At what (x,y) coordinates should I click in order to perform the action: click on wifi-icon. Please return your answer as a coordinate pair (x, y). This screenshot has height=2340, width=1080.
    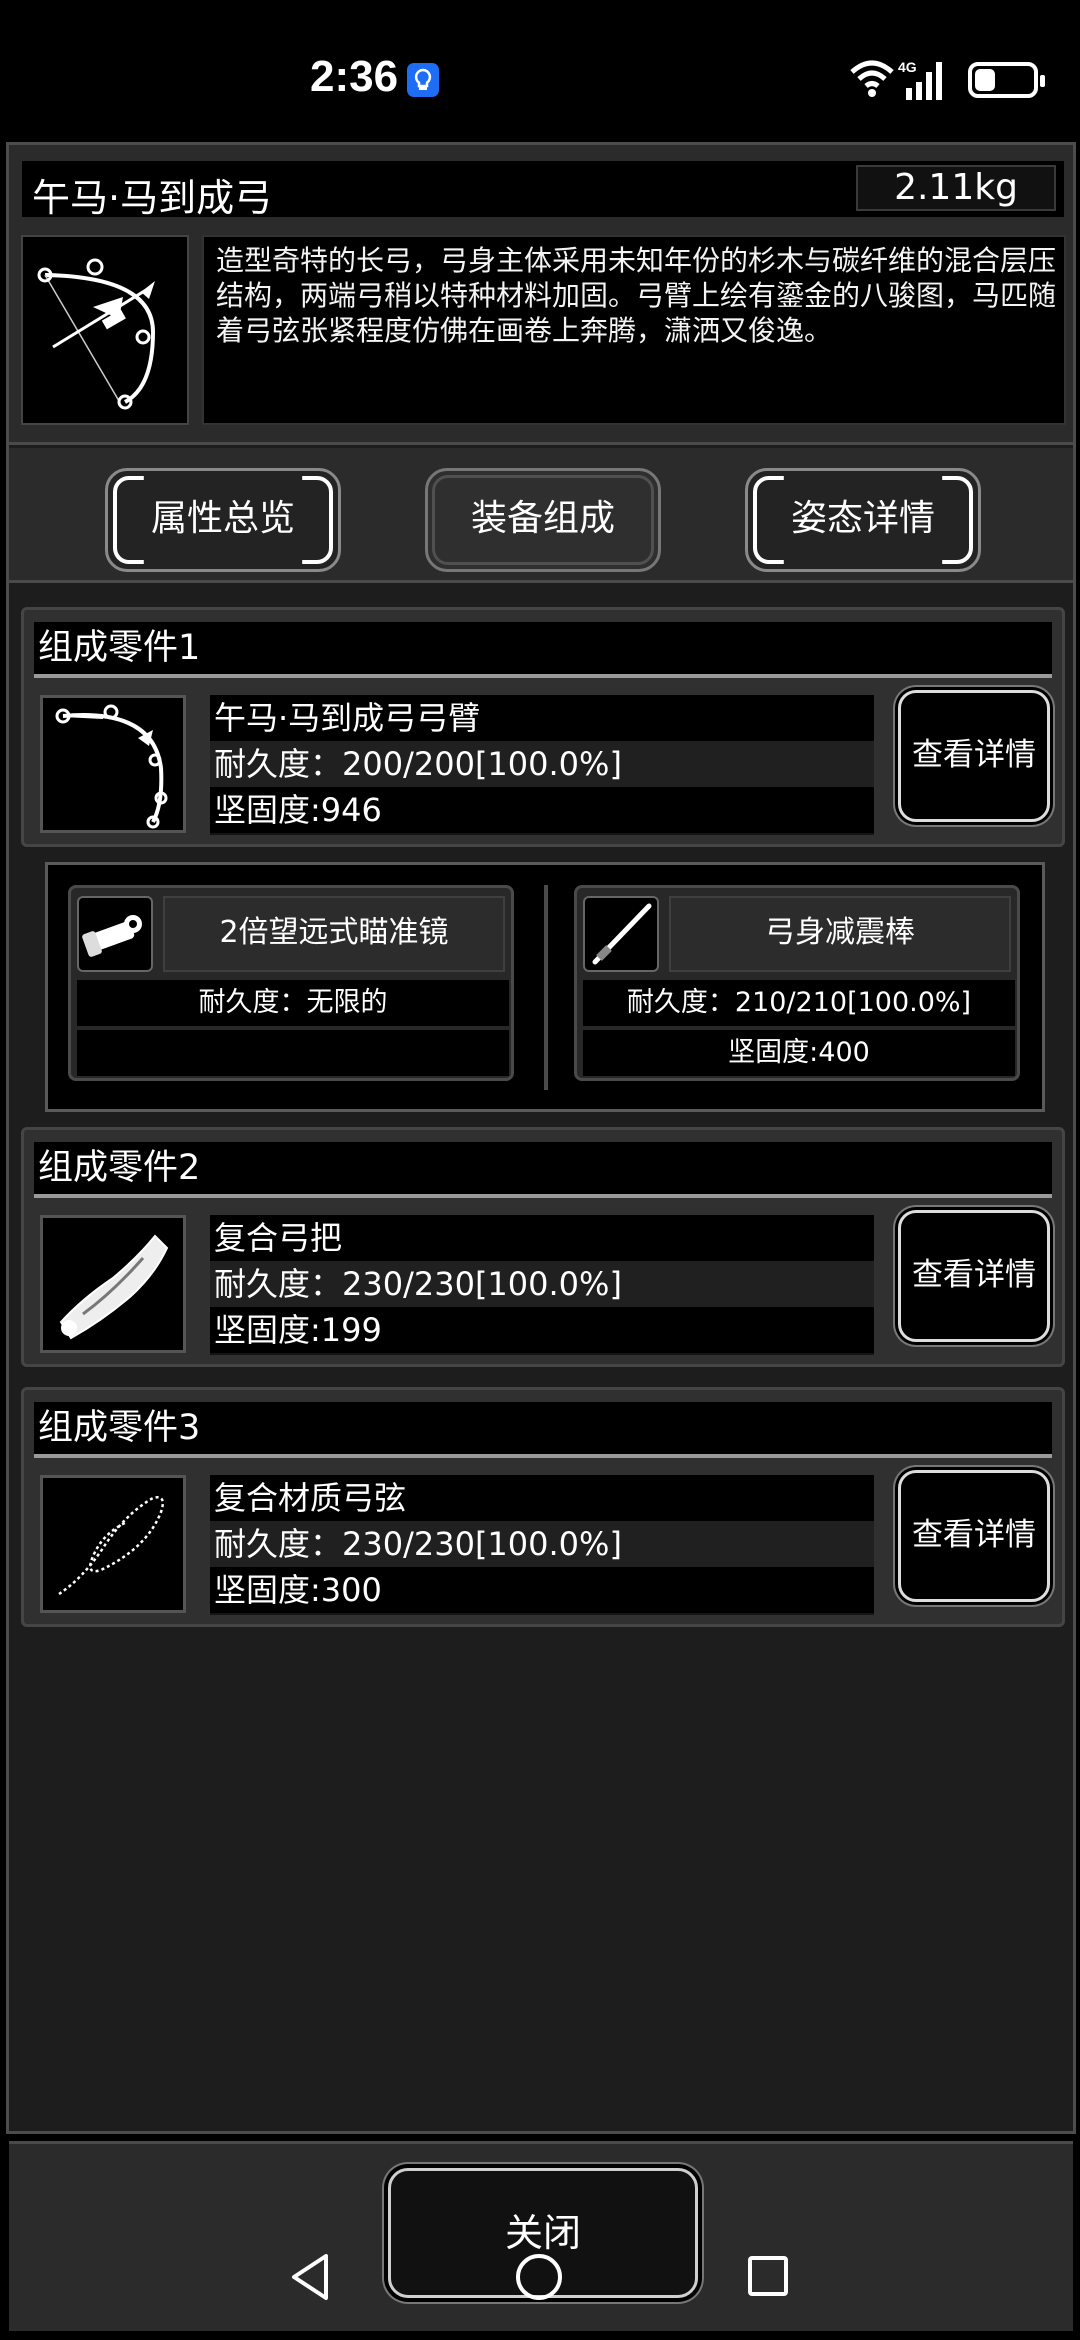
    Looking at the image, I should click on (872, 78).